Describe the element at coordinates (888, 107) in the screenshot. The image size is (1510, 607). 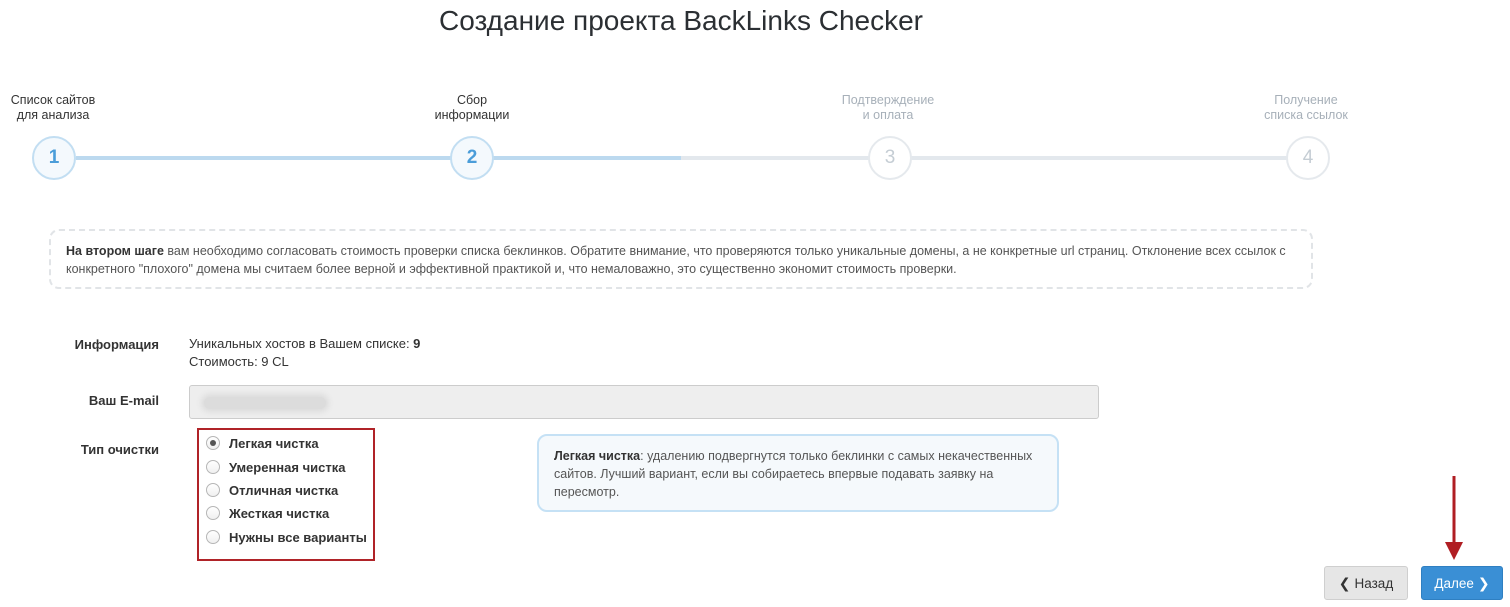
I see `step-3-label: Подтверждение и оплата` at that location.